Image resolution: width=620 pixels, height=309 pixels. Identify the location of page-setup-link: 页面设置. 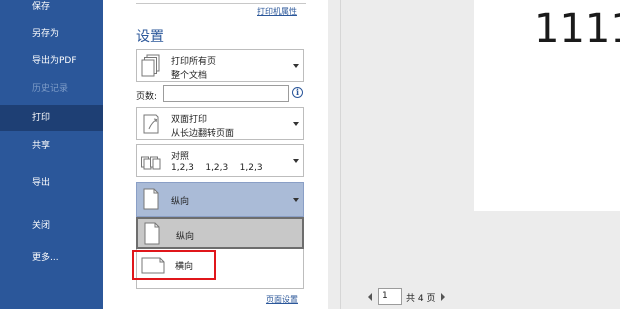
(282, 299).